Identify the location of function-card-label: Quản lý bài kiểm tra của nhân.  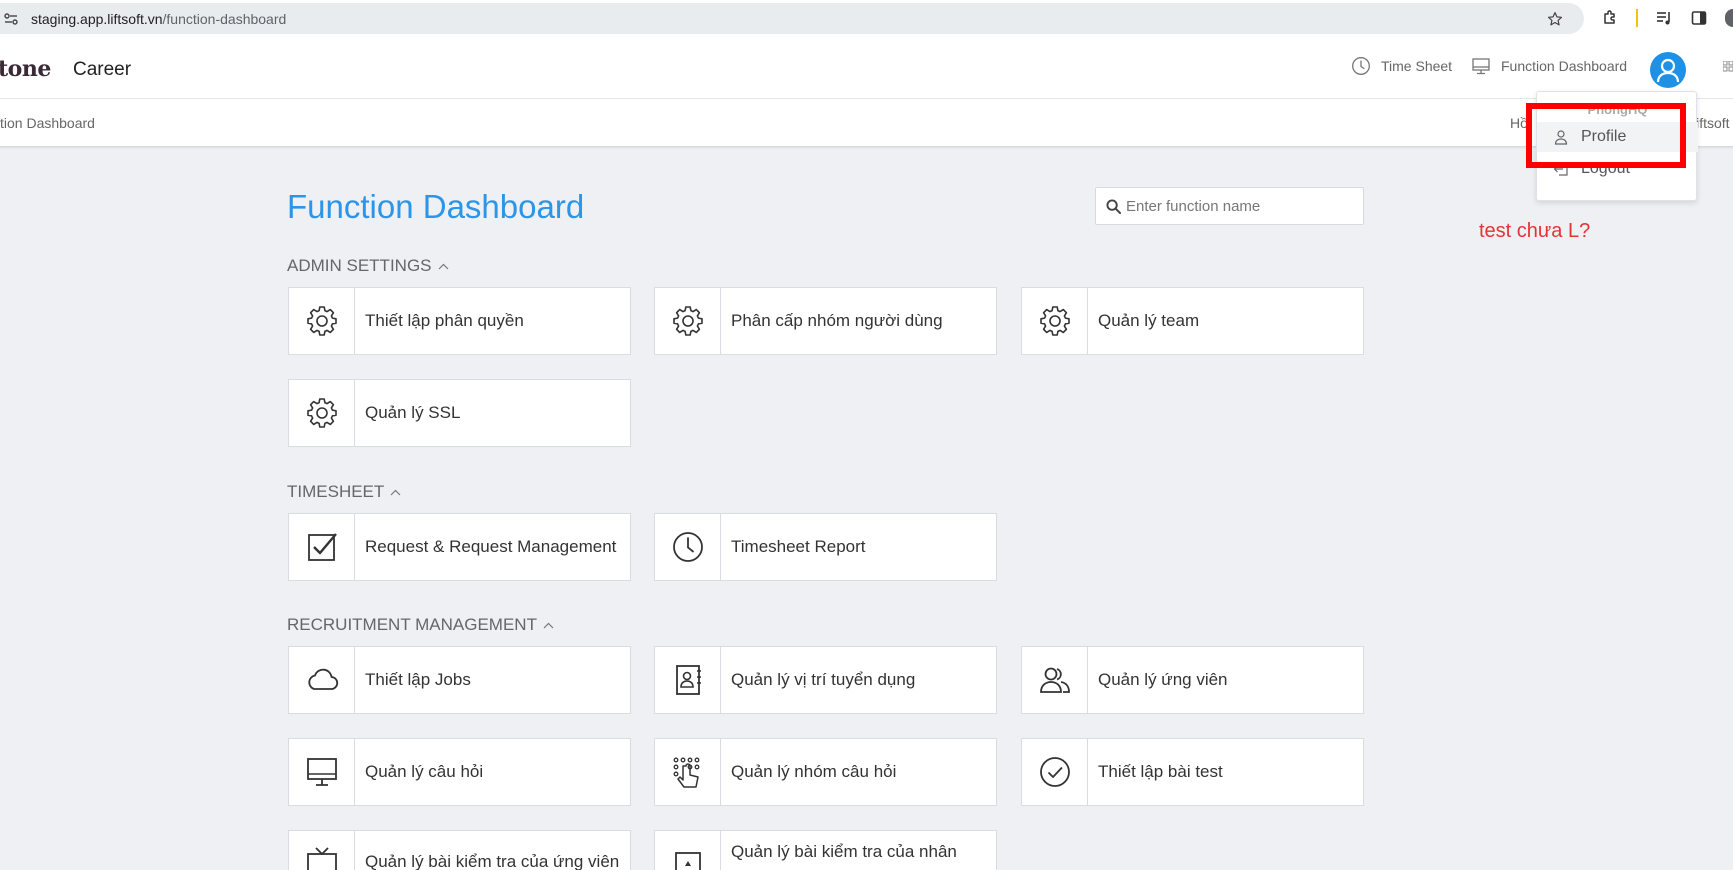
(844, 851).